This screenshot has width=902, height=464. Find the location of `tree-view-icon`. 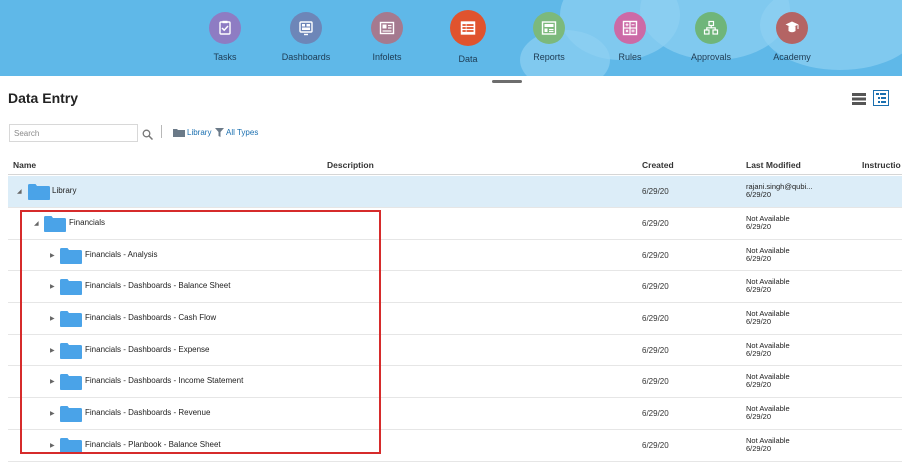

tree-view-icon is located at coordinates (881, 98).